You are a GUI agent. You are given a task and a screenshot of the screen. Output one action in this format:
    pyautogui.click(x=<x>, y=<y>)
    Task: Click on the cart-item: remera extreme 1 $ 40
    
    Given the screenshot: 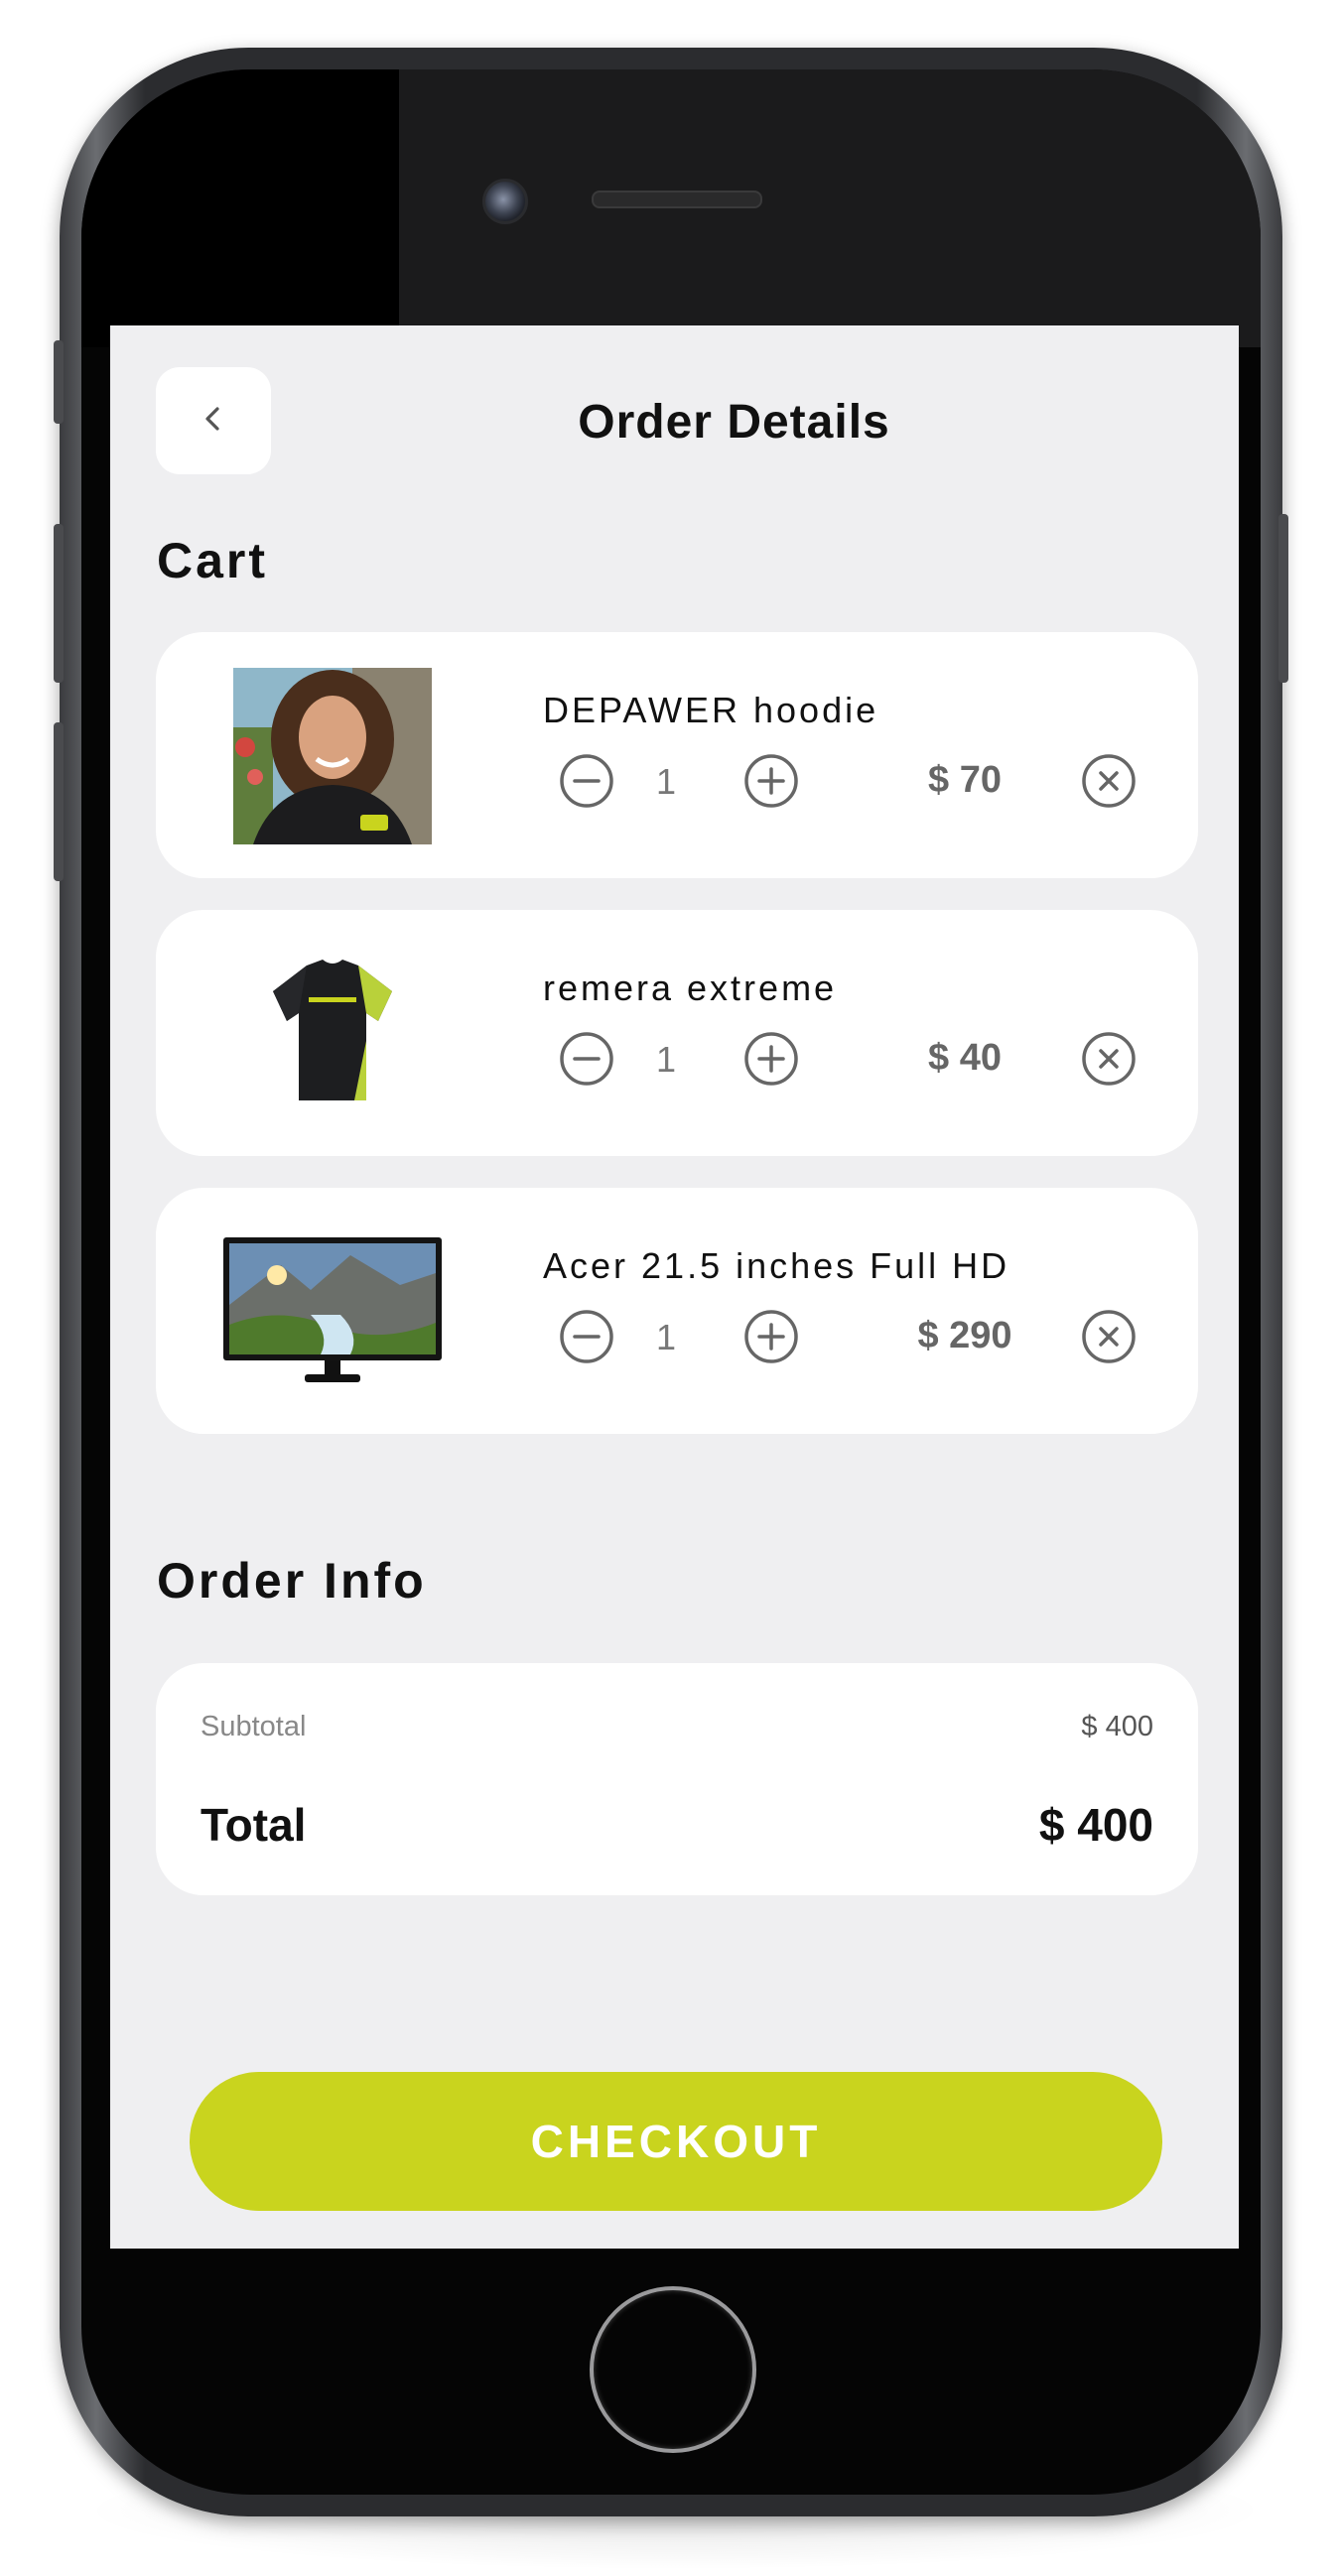 What is the action you would take?
    pyautogui.click(x=677, y=1033)
    